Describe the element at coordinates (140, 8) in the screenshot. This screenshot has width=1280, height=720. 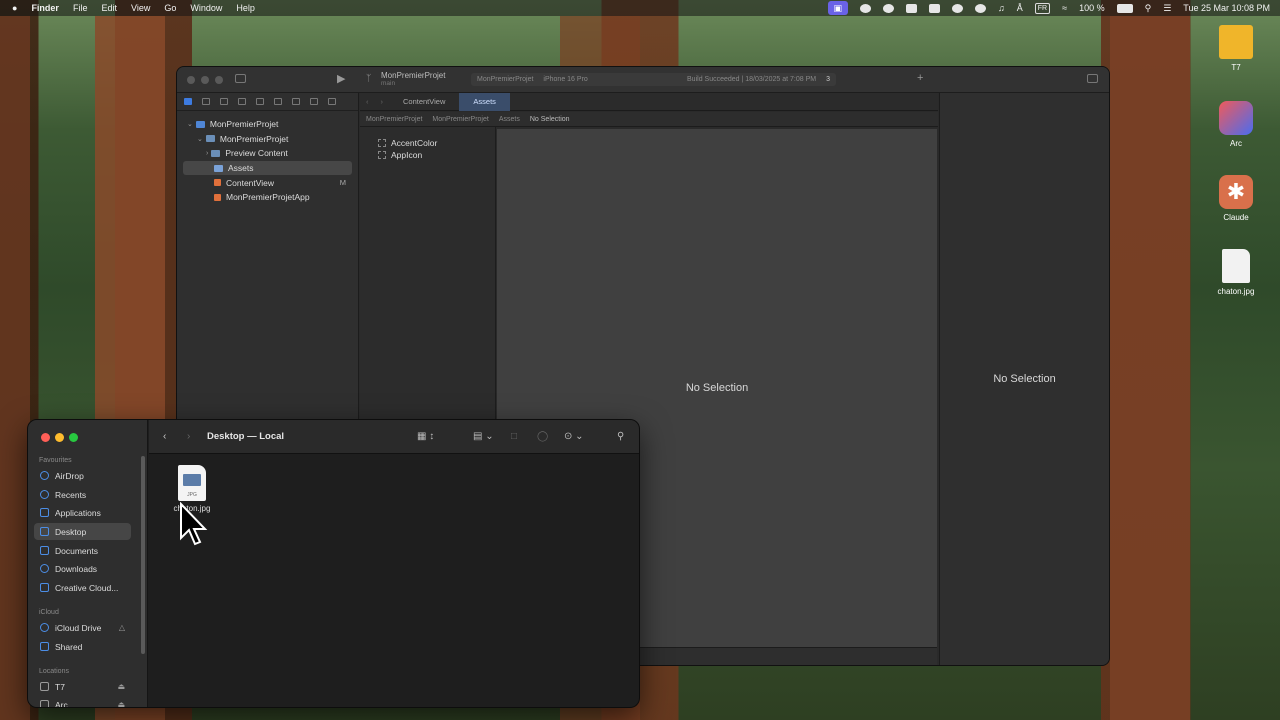
I see `menu-view: View` at that location.